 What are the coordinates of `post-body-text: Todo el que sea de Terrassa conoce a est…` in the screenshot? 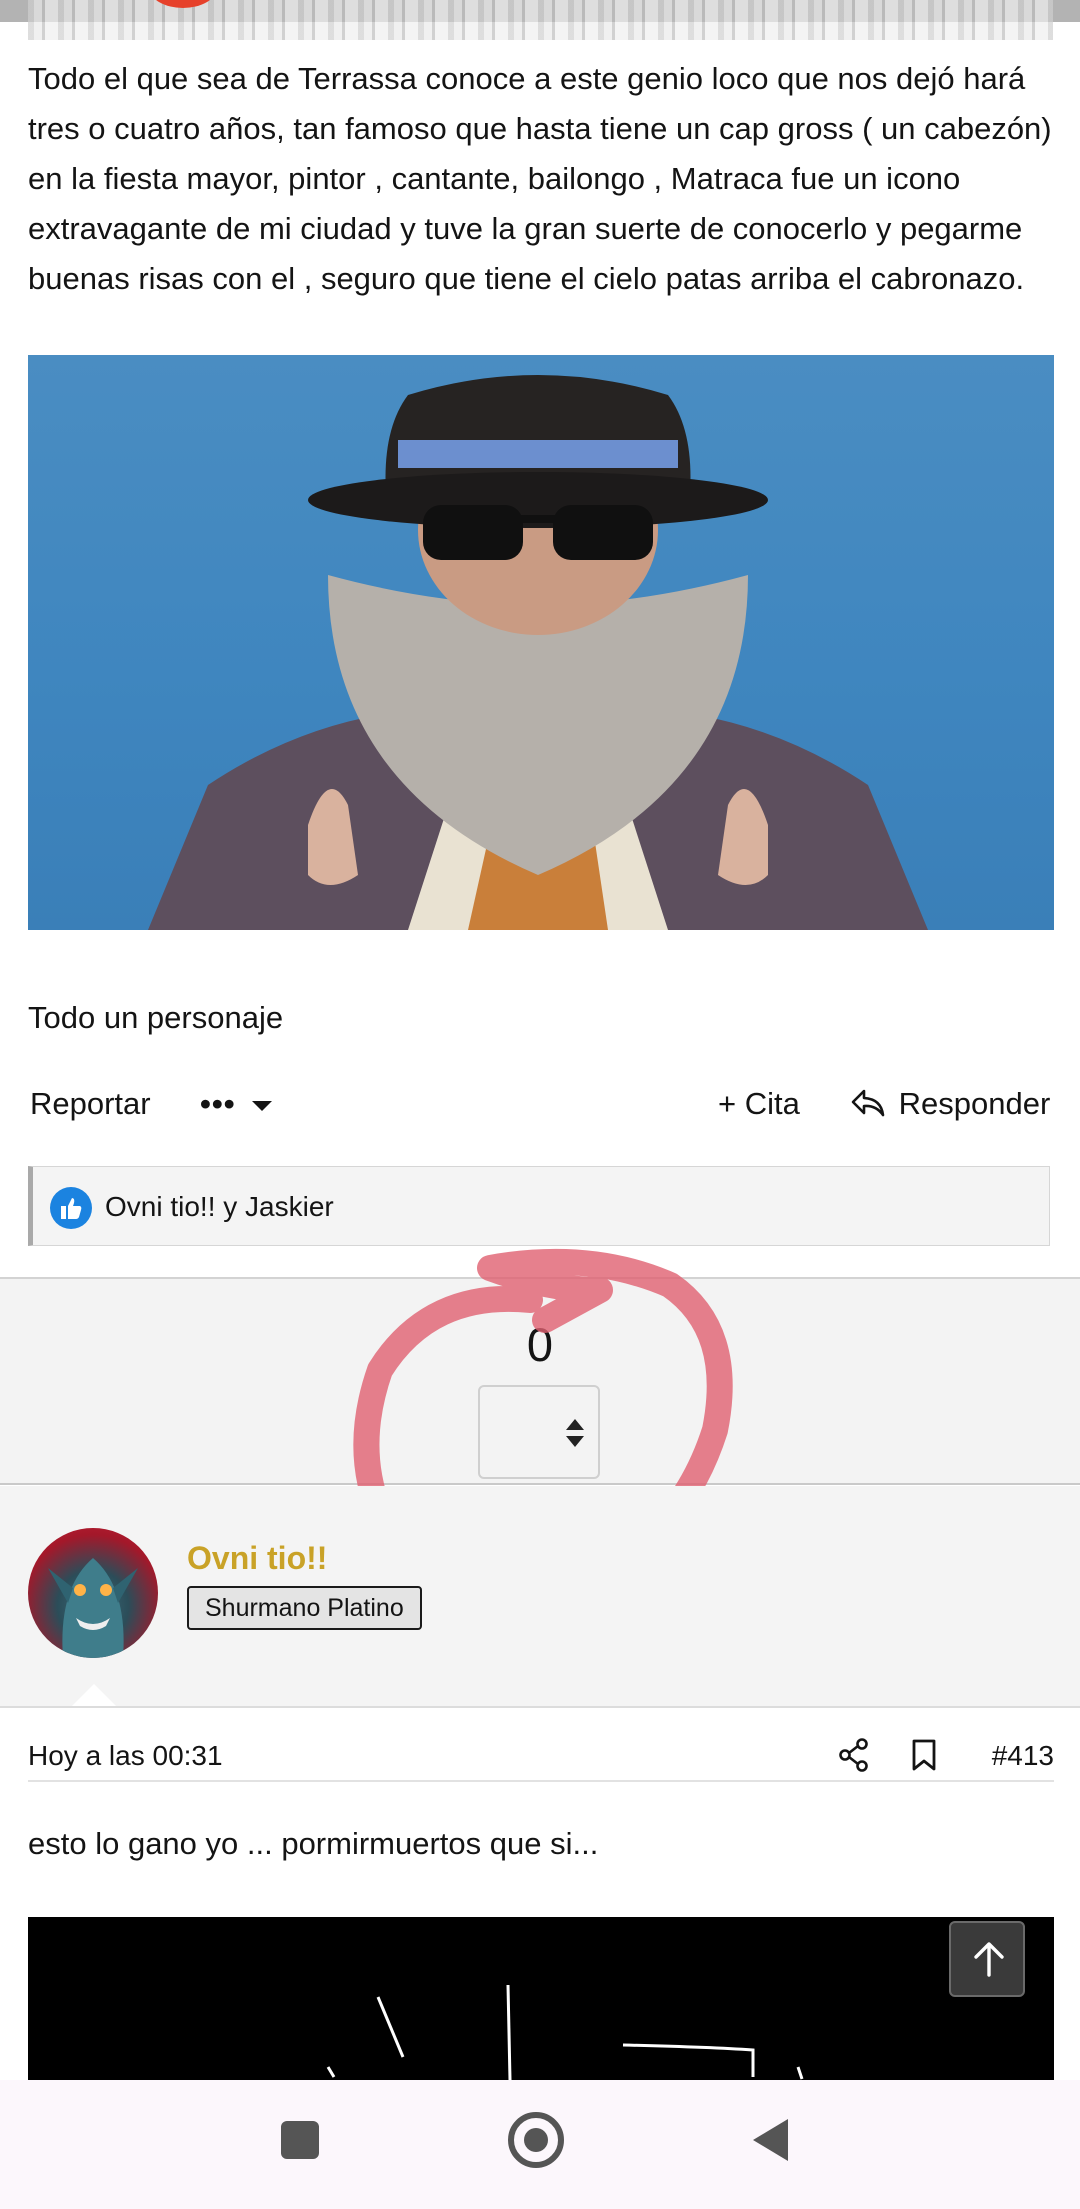 It's located at (540, 178).